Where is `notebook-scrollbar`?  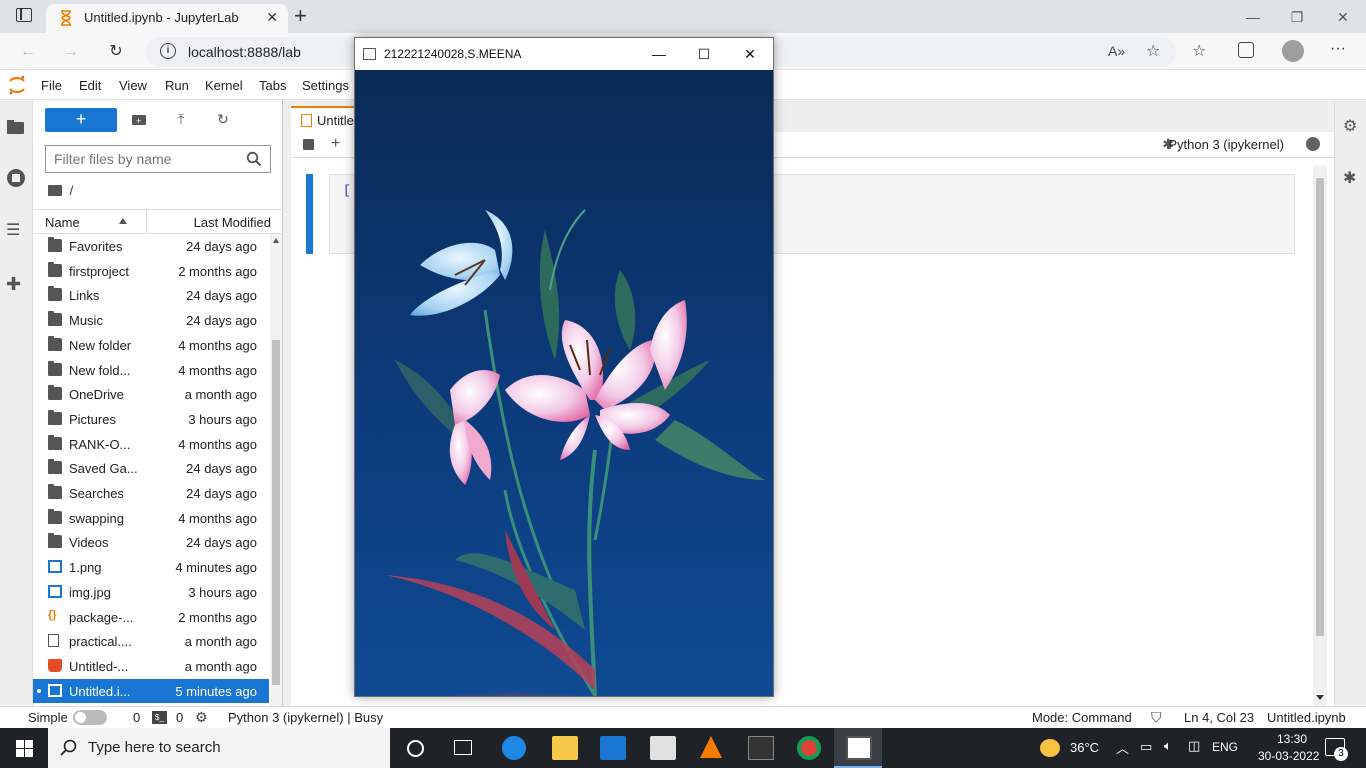
notebook-scrollbar is located at coordinates (1320, 436).